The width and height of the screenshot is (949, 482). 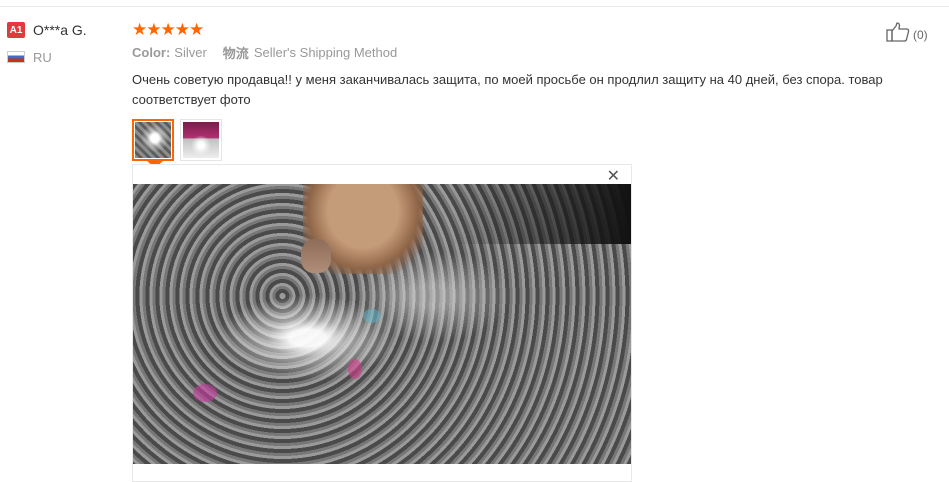 What do you see at coordinates (16, 30) in the screenshot?
I see `level-badge: A1` at bounding box center [16, 30].